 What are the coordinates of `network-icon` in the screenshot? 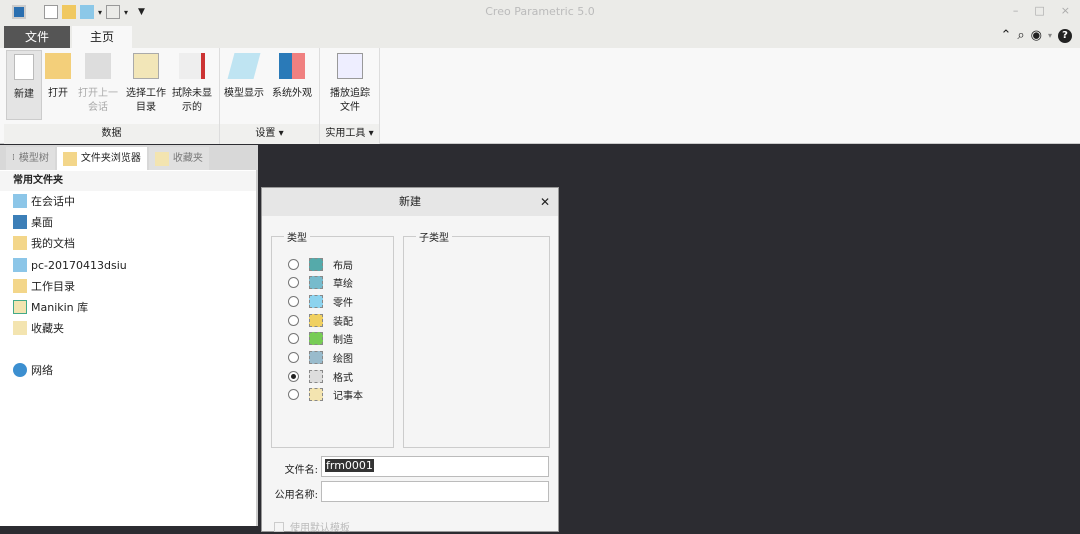 It's located at (20, 370).